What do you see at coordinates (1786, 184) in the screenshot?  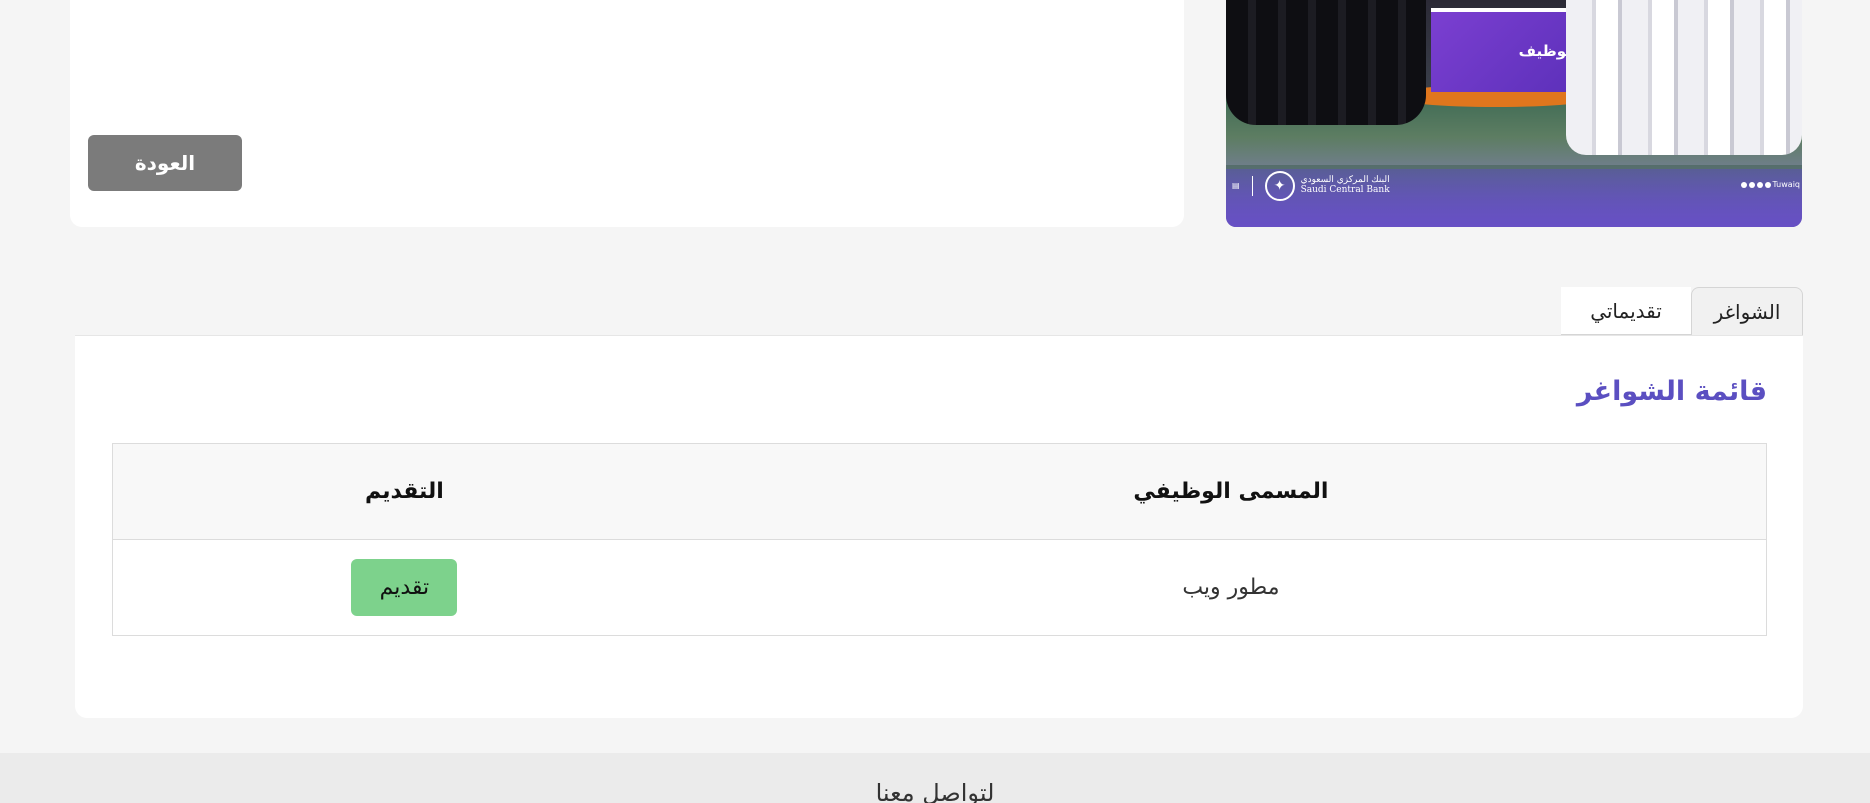 I see `social-handle: Tuwaiq` at bounding box center [1786, 184].